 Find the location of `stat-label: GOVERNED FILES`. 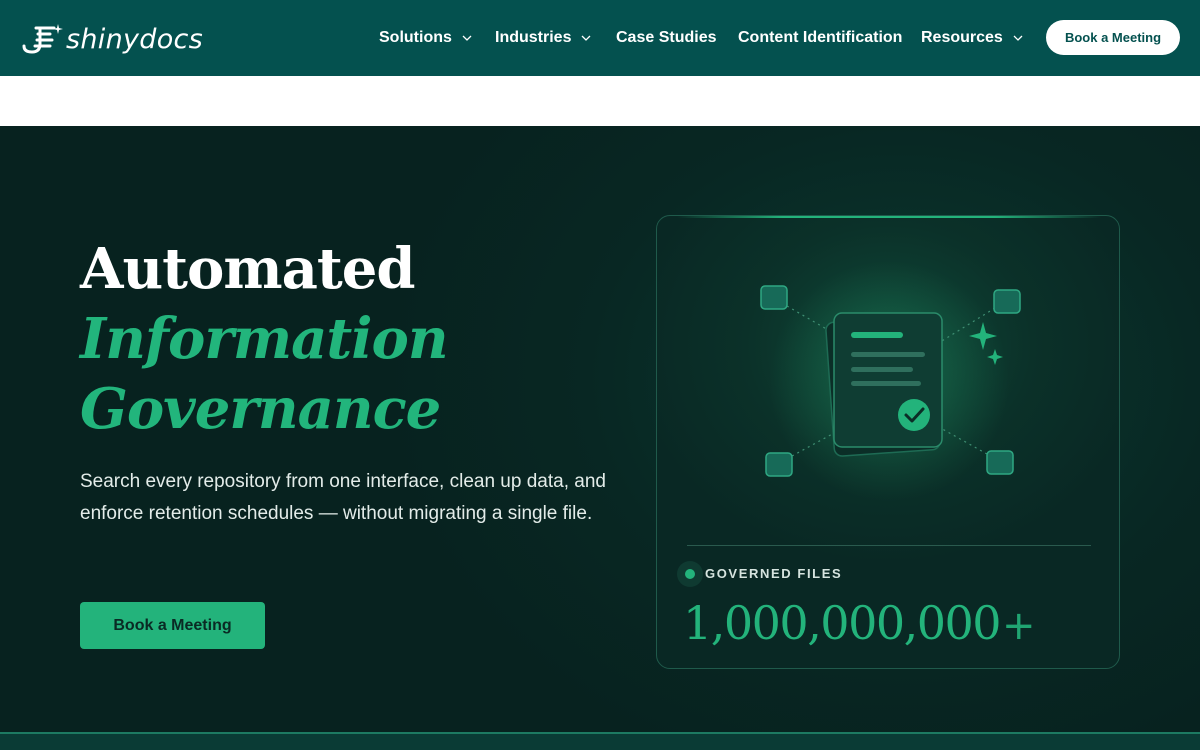

stat-label: GOVERNED FILES is located at coordinates (774, 573).